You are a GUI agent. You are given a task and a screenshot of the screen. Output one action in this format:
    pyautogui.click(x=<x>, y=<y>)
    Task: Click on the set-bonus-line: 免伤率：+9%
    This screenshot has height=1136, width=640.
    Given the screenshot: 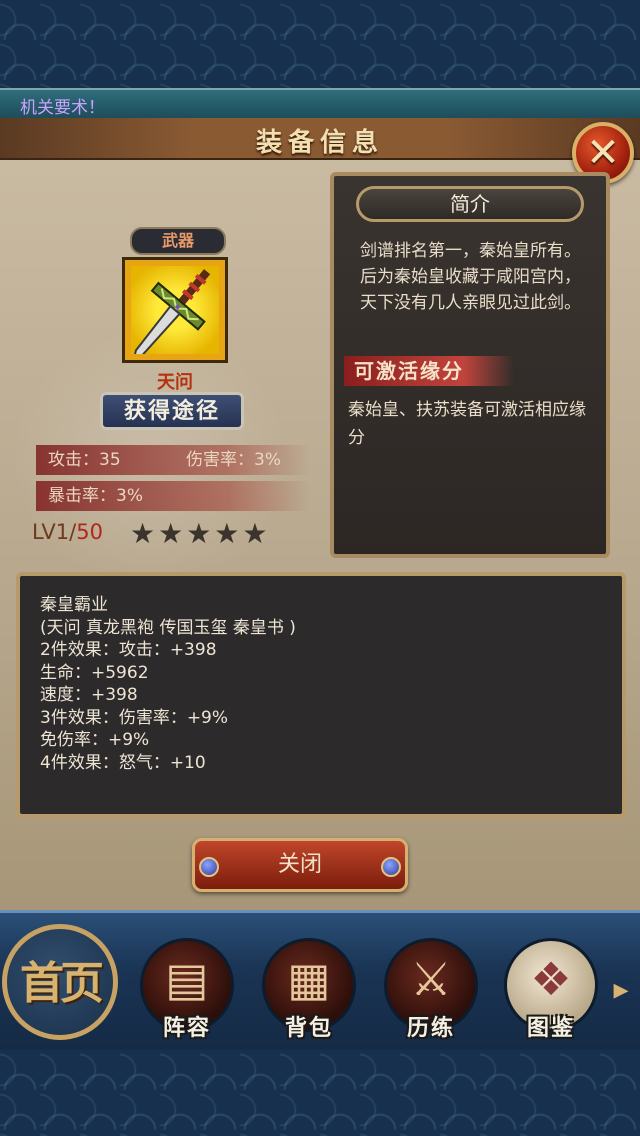 What is the action you would take?
    pyautogui.click(x=95, y=740)
    